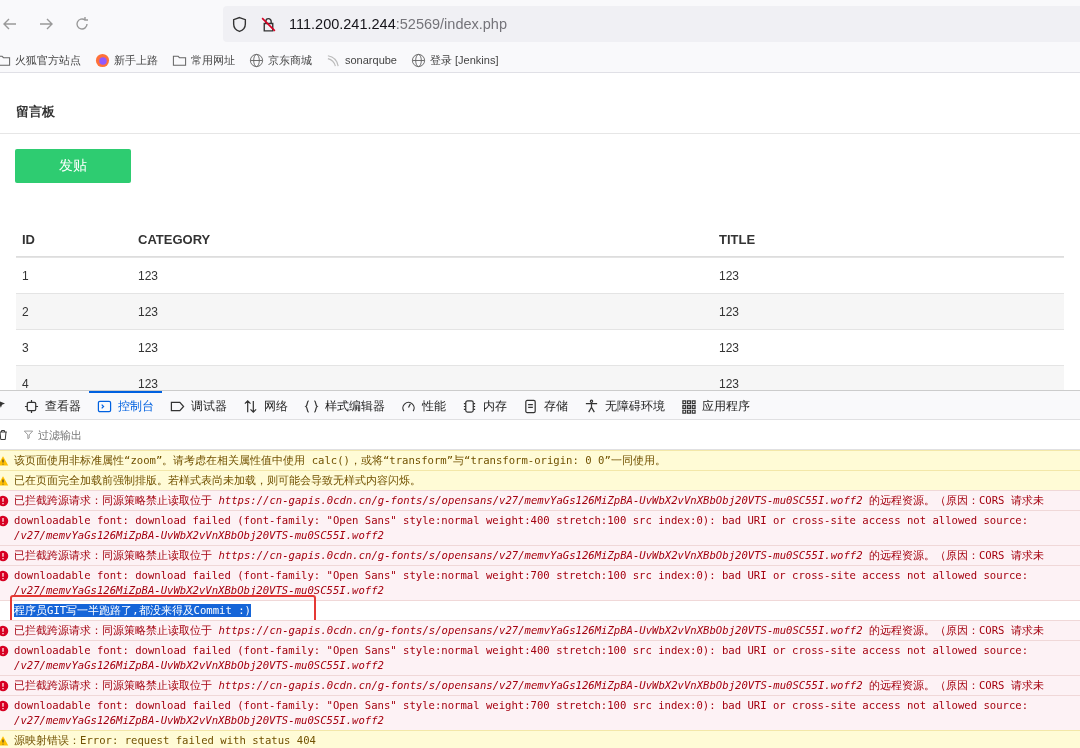  I want to click on braces-icon, so click(311, 406).